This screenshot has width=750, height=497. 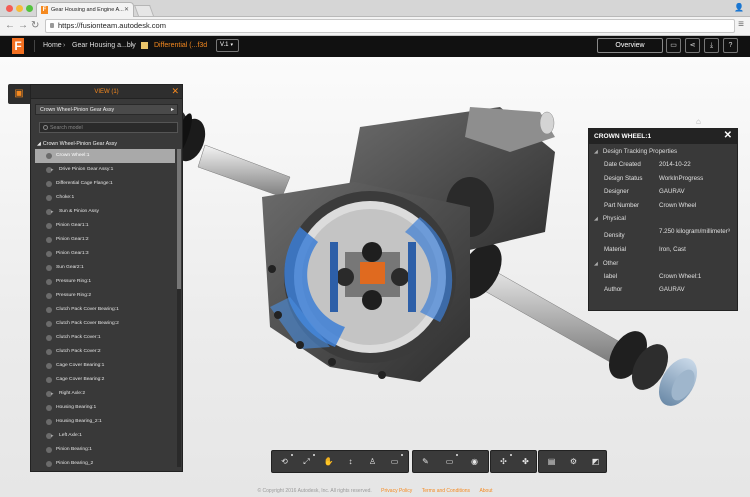 What do you see at coordinates (105, 296) in the screenshot?
I see `tree-node: Pressure Ring:2` at bounding box center [105, 296].